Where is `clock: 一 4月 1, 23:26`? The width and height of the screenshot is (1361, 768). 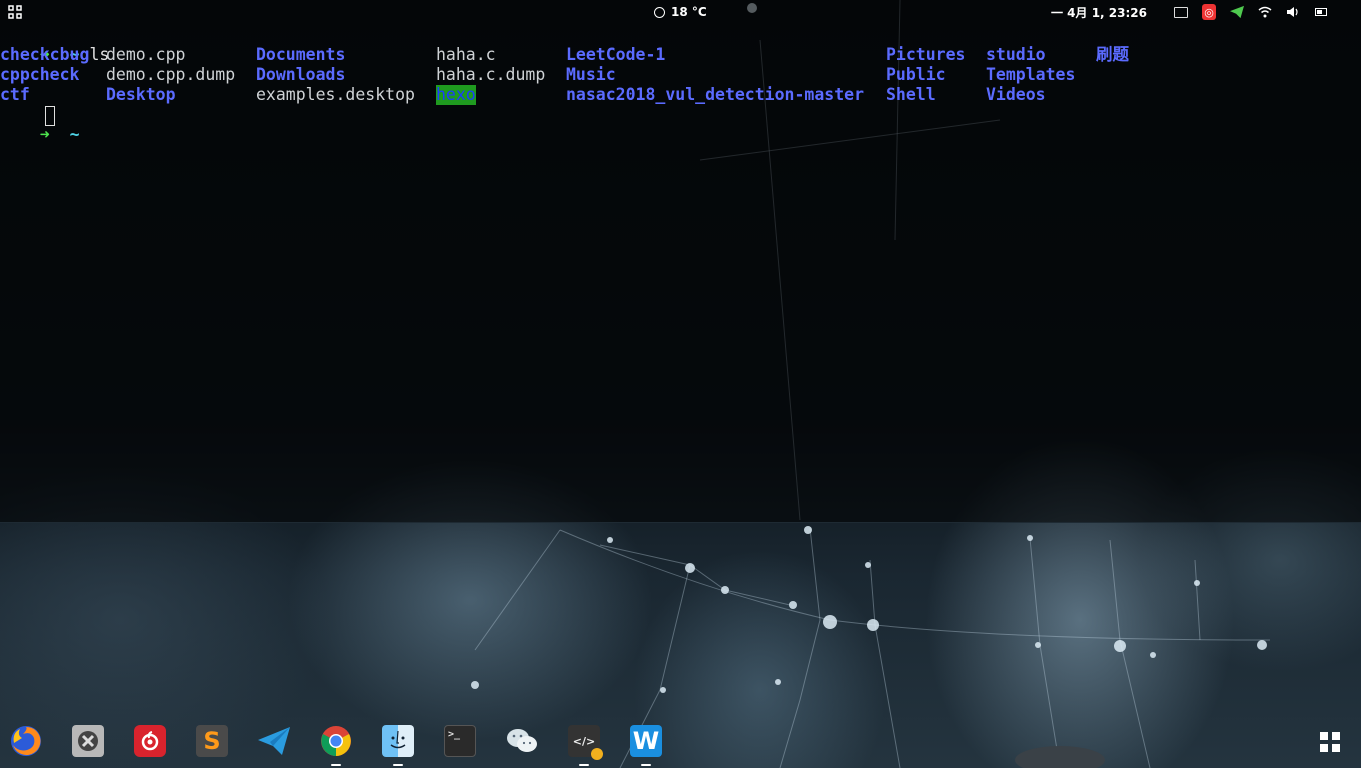 clock: 一 4月 1, 23:26 is located at coordinates (1099, 12).